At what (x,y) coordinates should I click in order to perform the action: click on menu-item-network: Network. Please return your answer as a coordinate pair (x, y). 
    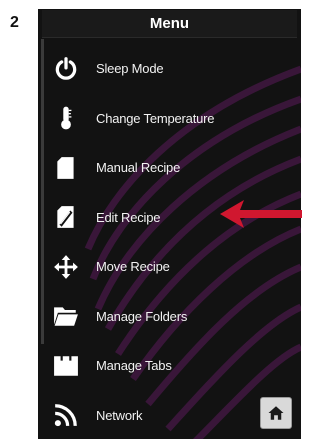
    Looking at the image, I should click on (170, 415).